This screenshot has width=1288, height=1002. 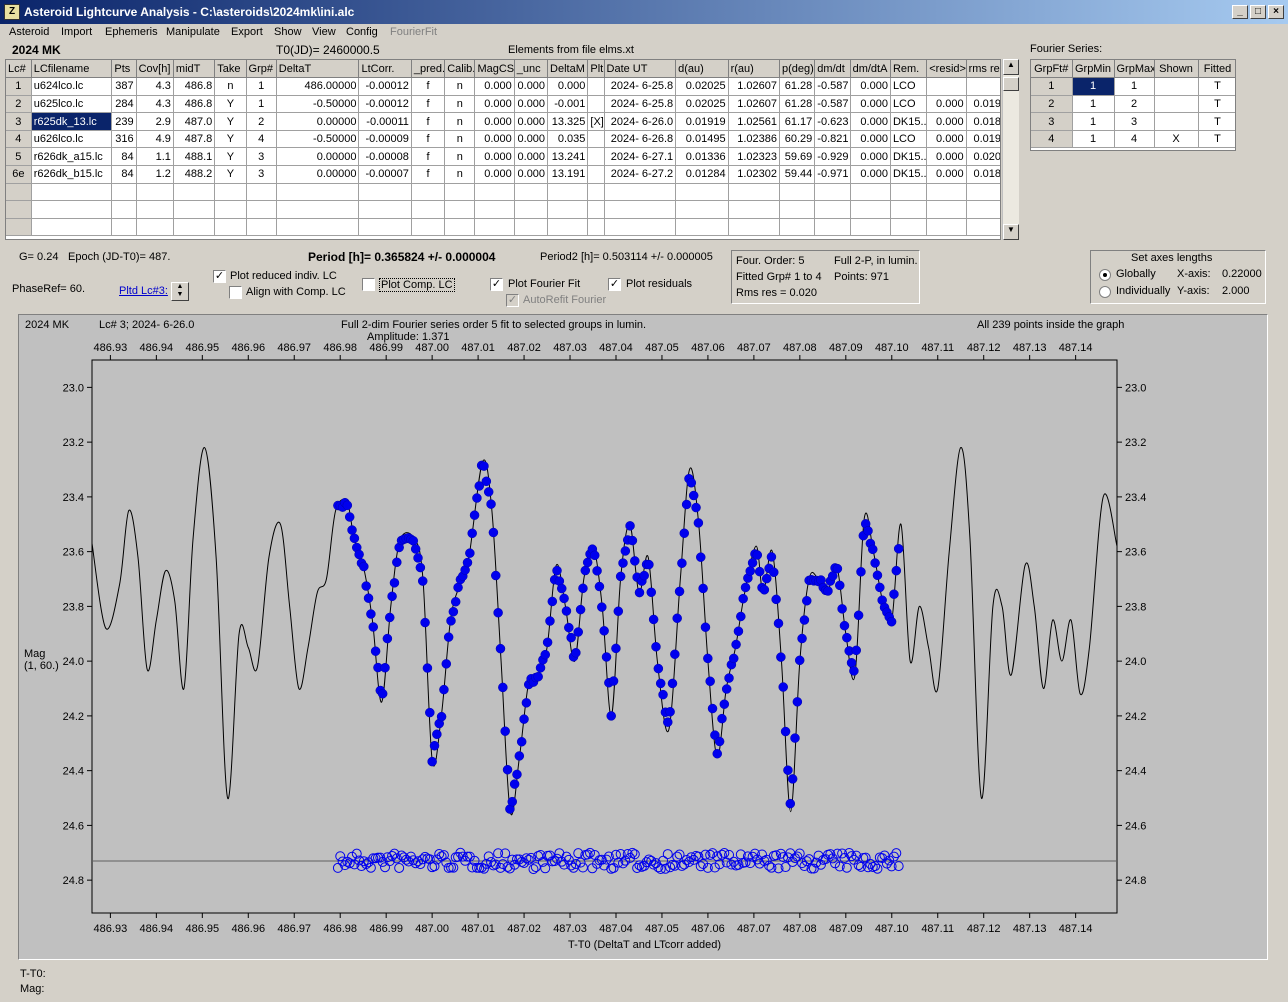 I want to click on lc-col-header: Lc#, so click(x=19, y=69).